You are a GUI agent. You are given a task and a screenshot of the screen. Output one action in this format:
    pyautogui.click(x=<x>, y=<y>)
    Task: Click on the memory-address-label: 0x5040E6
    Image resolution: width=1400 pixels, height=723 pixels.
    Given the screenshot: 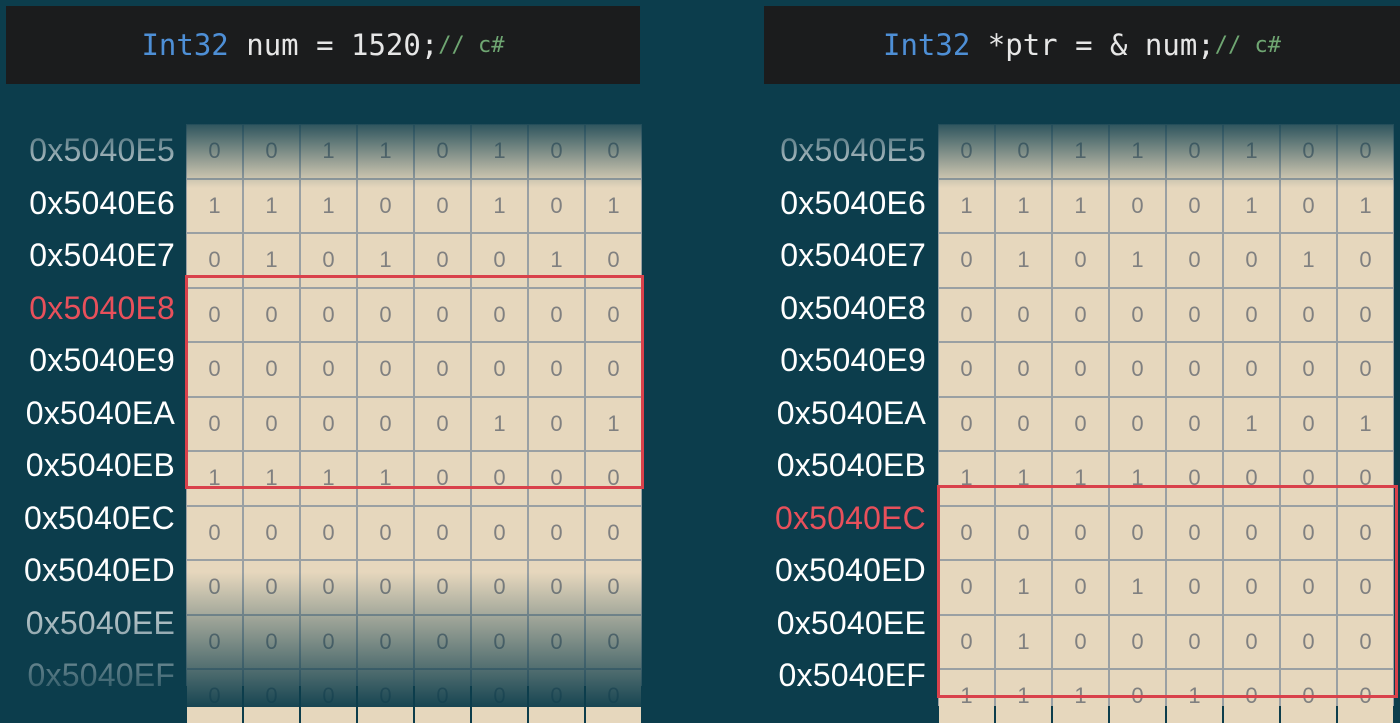 What is the action you would take?
    pyautogui.click(x=102, y=202)
    